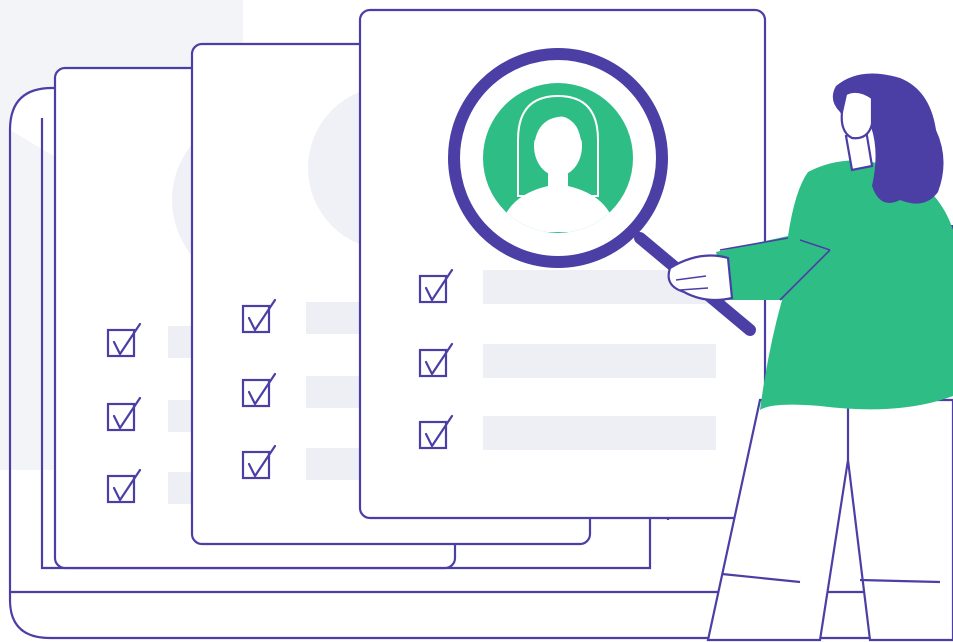 This screenshot has height=642, width=953. What do you see at coordinates (558, 158) in the screenshot?
I see `profile-avatar-icon` at bounding box center [558, 158].